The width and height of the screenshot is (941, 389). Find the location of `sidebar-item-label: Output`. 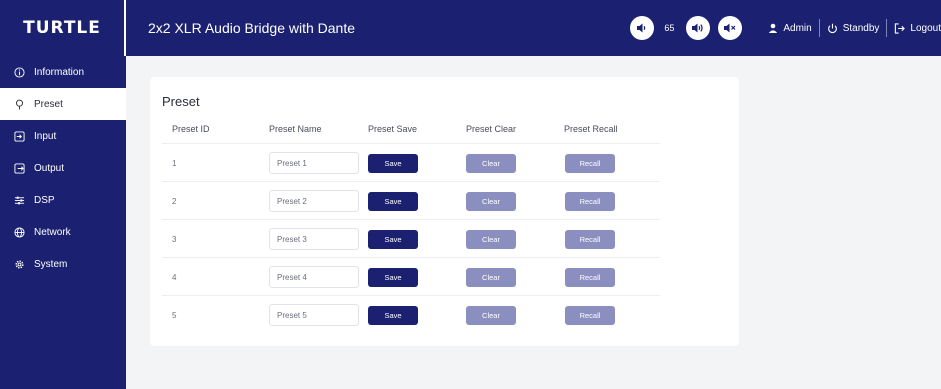

sidebar-item-label: Output is located at coordinates (49, 168).